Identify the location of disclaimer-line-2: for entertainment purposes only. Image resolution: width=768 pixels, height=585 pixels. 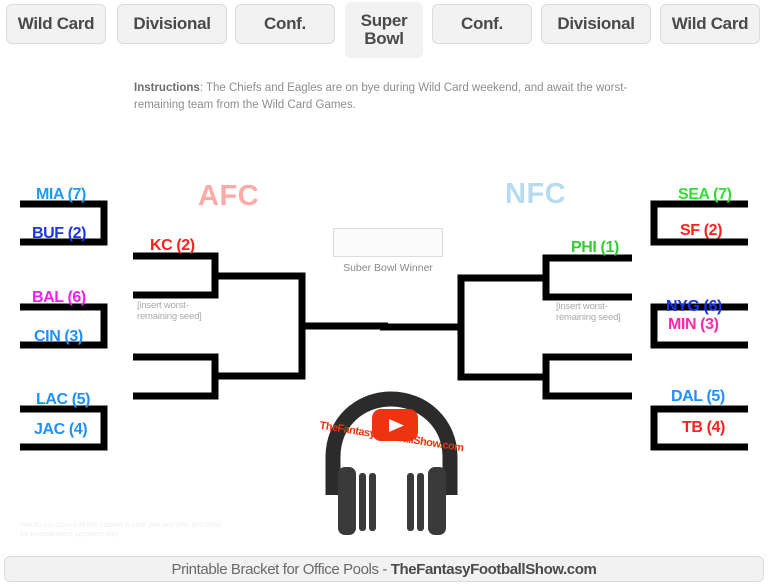
(69, 535).